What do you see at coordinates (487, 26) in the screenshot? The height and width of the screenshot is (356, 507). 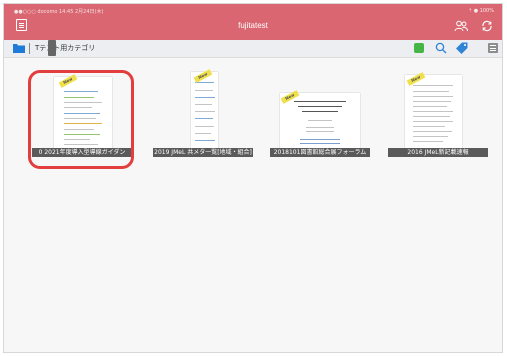 I see `sync-icon` at bounding box center [487, 26].